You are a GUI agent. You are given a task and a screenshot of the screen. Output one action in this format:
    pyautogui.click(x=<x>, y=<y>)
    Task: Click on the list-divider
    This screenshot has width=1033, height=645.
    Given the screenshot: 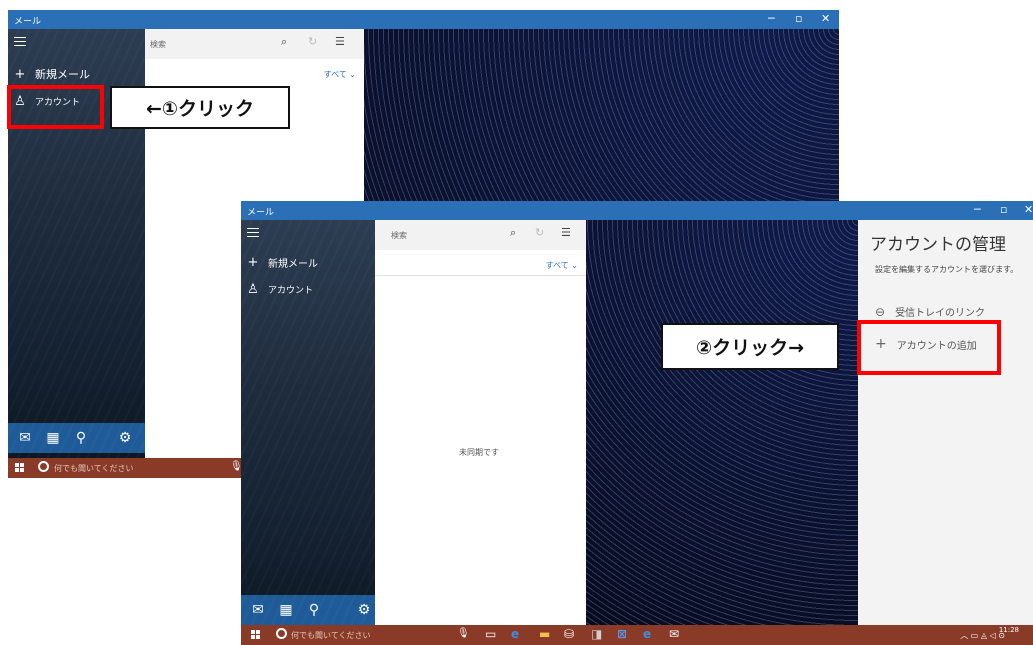 What is the action you would take?
    pyautogui.click(x=480, y=275)
    